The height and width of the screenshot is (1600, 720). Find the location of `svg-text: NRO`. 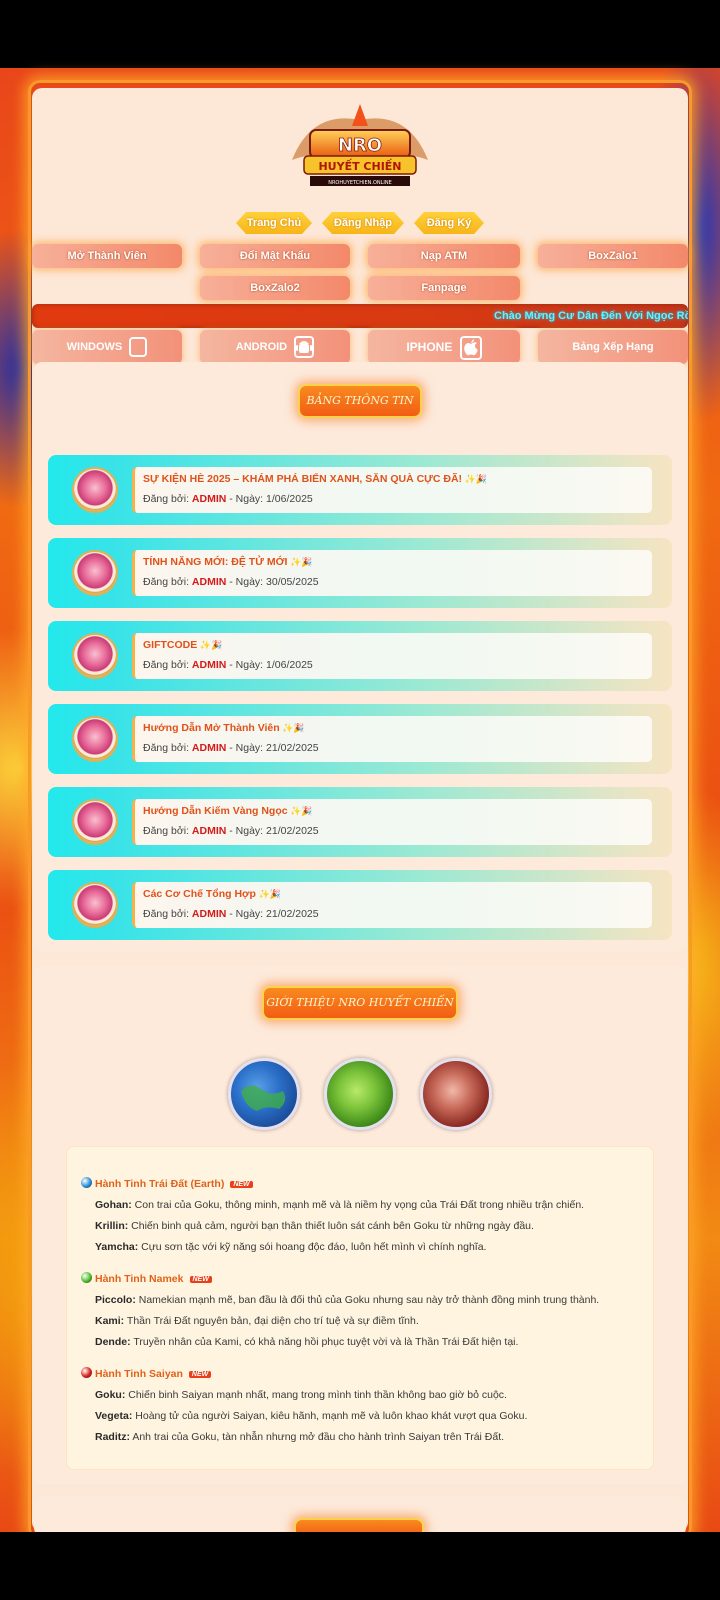

svg-text: NRO is located at coordinates (360, 145).